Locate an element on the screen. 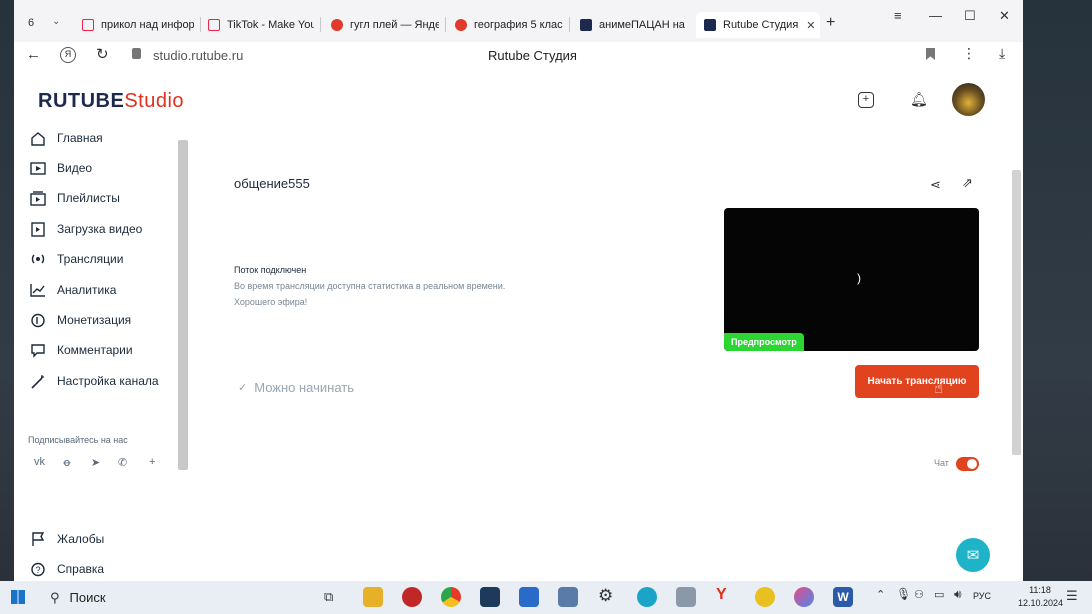 Image resolution: width=1092 pixels, height=614 pixels. store-icon is located at coordinates (529, 597).